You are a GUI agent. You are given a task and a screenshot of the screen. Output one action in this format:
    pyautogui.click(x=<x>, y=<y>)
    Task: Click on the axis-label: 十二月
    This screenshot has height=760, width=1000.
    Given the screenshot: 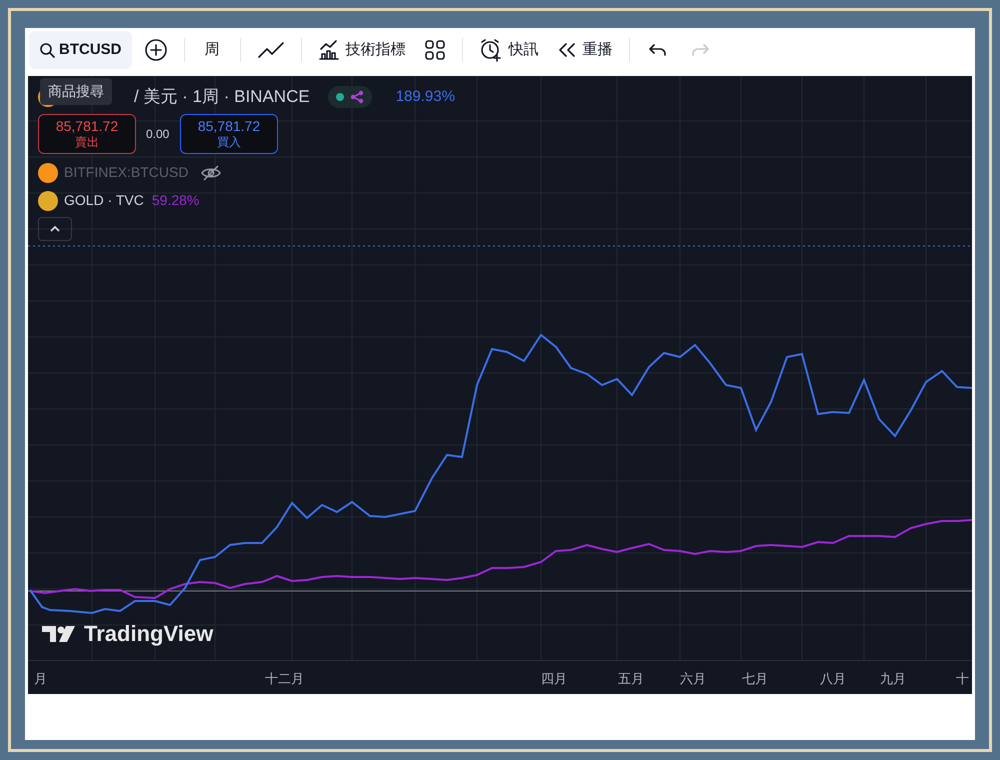 What is the action you would take?
    pyautogui.click(x=284, y=679)
    